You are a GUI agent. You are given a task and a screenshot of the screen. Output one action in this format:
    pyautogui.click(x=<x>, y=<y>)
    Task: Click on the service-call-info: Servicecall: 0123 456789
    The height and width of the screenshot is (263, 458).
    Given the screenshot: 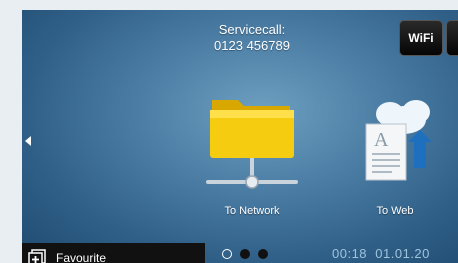 What is the action you would take?
    pyautogui.click(x=252, y=38)
    